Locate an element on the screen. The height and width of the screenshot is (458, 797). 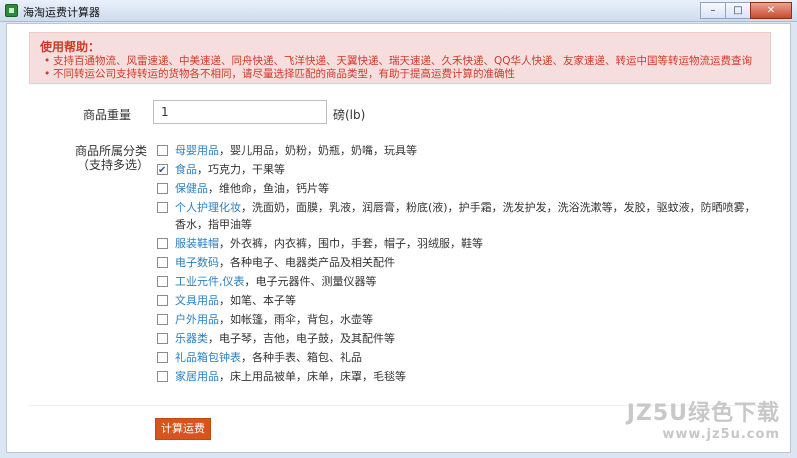
category-item: 户外用品，如帐篷，雨伞，背包，水壶等 is located at coordinates (457, 319).